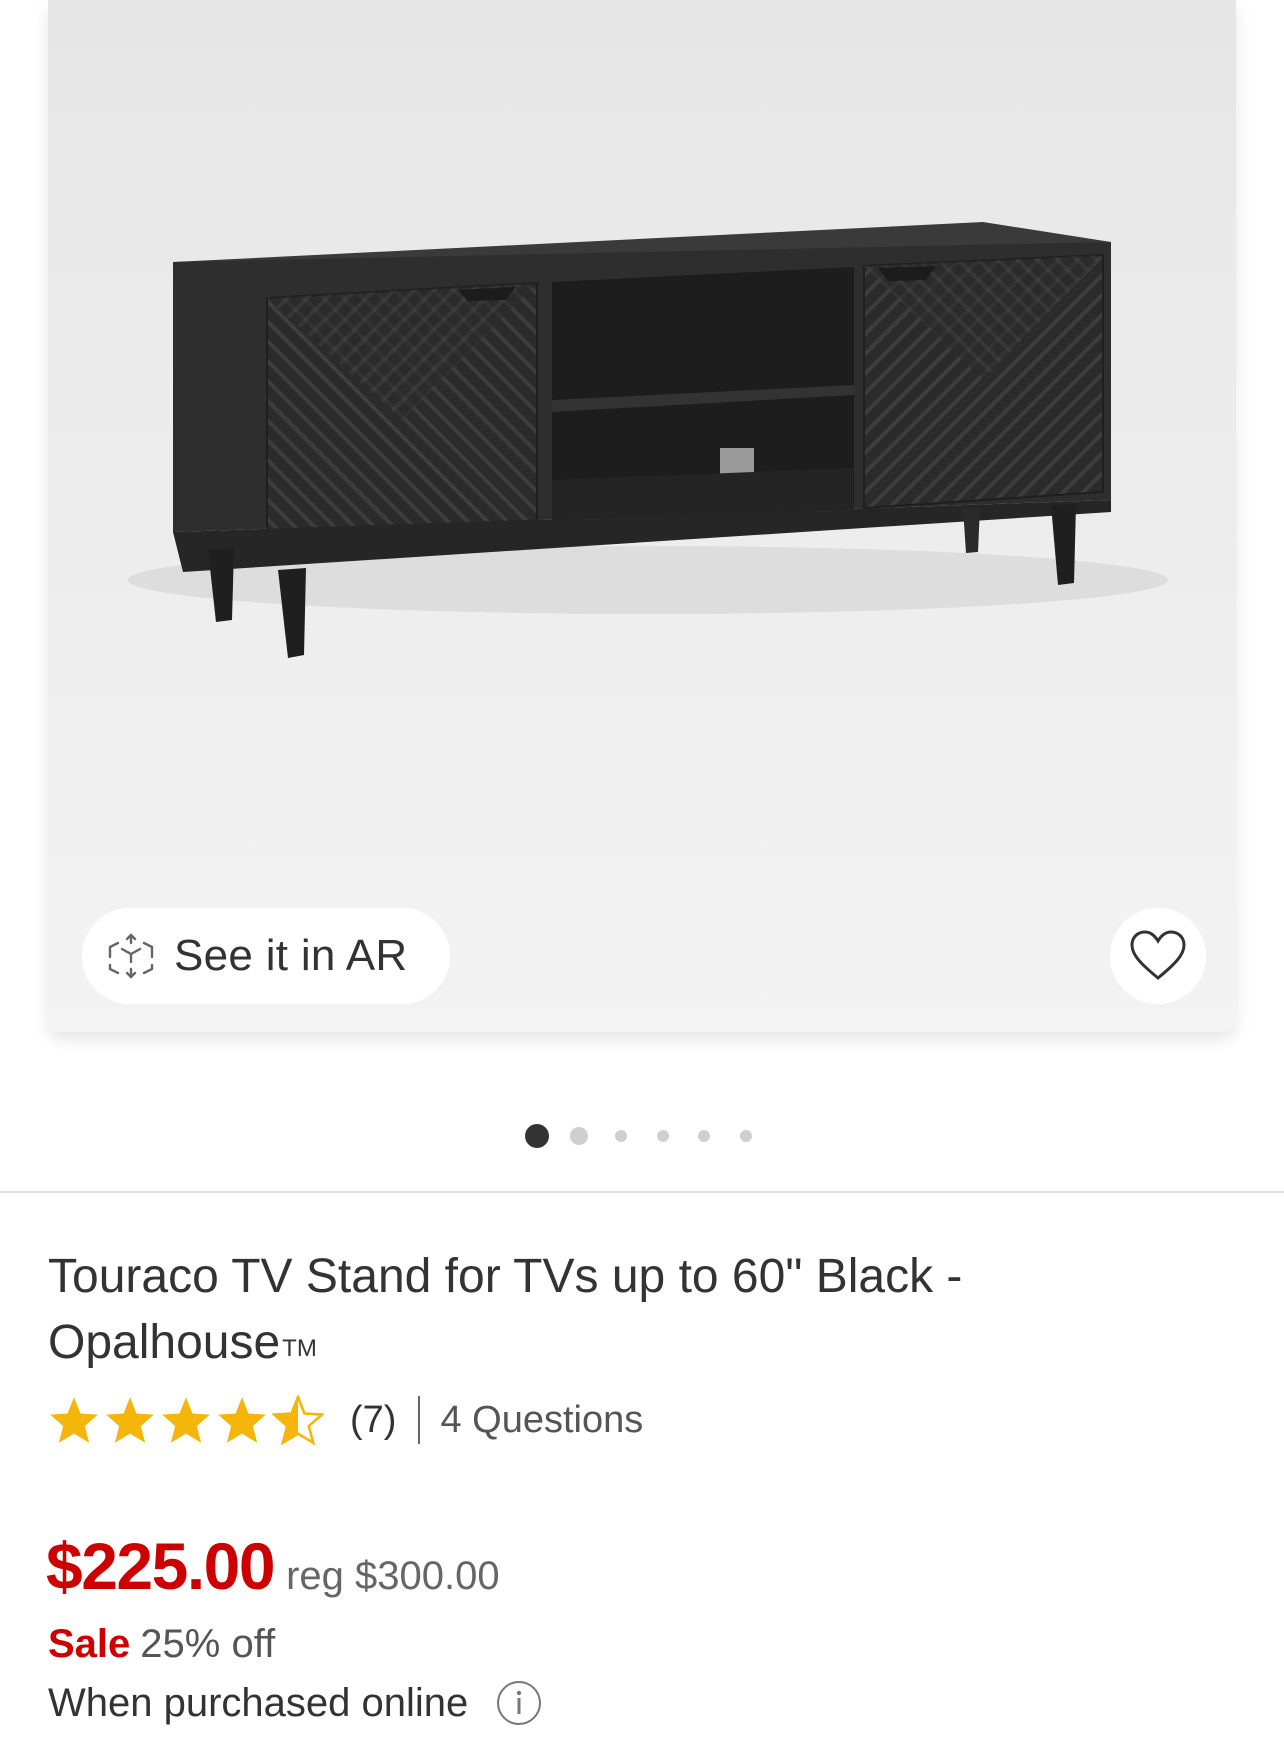 The width and height of the screenshot is (1284, 1760). I want to click on star-rating, so click(188, 1420).